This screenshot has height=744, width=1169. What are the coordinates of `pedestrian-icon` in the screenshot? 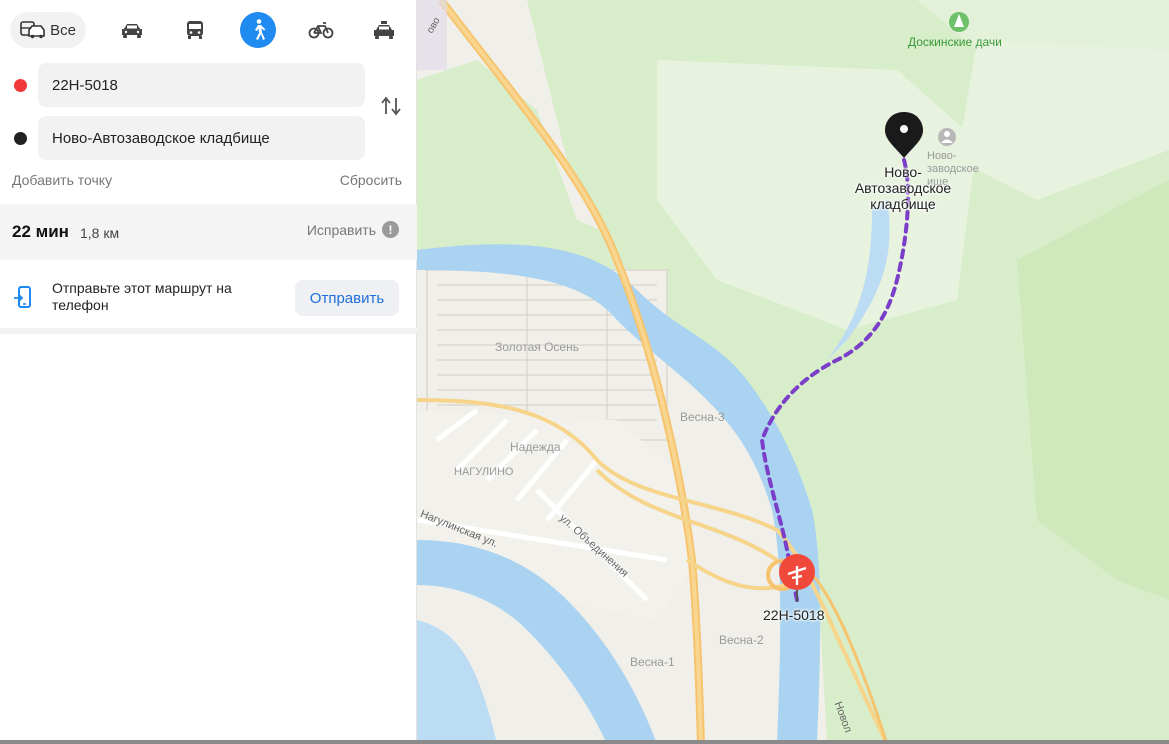 It's located at (258, 30).